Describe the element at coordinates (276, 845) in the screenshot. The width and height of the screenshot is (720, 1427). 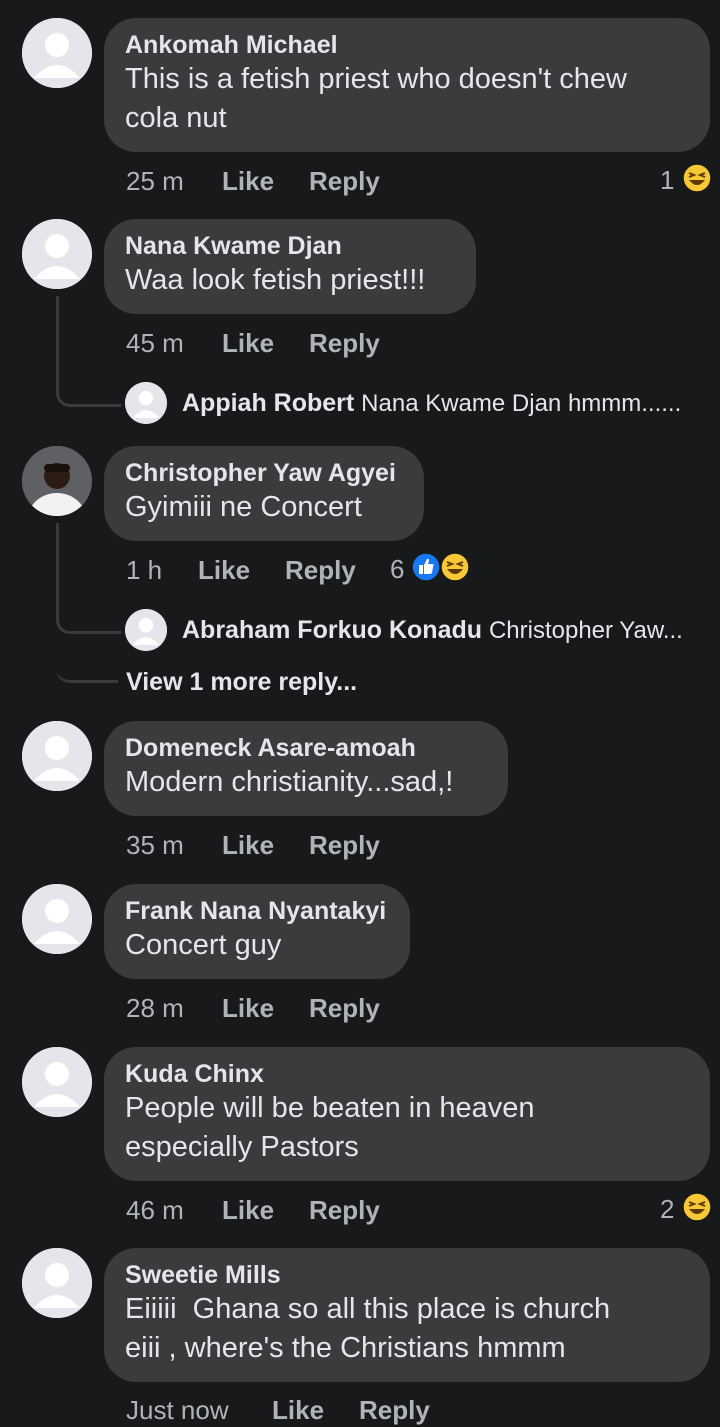
I see `comment-actions: 35 m Like Reply` at that location.